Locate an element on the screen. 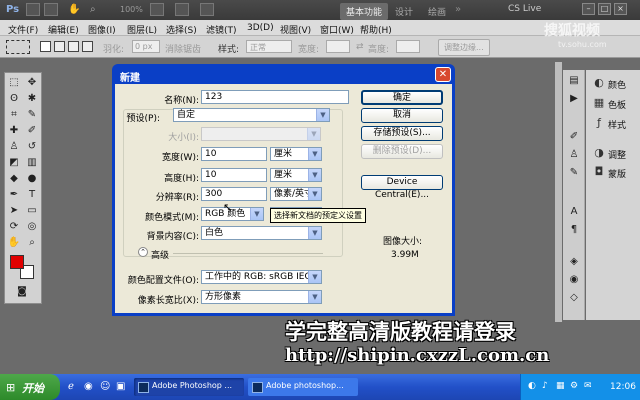 This screenshot has width=640, height=400. paragraph-panel-icon: ¶ is located at coordinates (574, 230).